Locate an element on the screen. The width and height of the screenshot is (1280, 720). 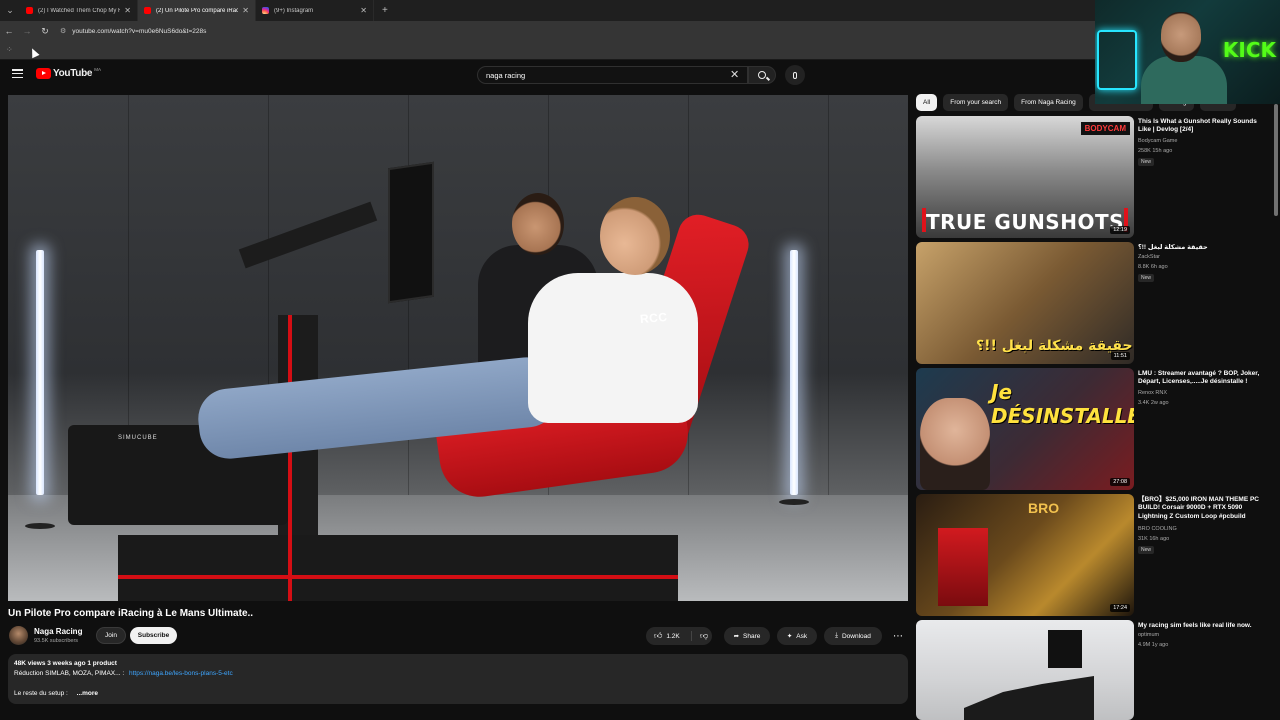
youtube-logo: YouTube MA is located at coordinates (68, 73).